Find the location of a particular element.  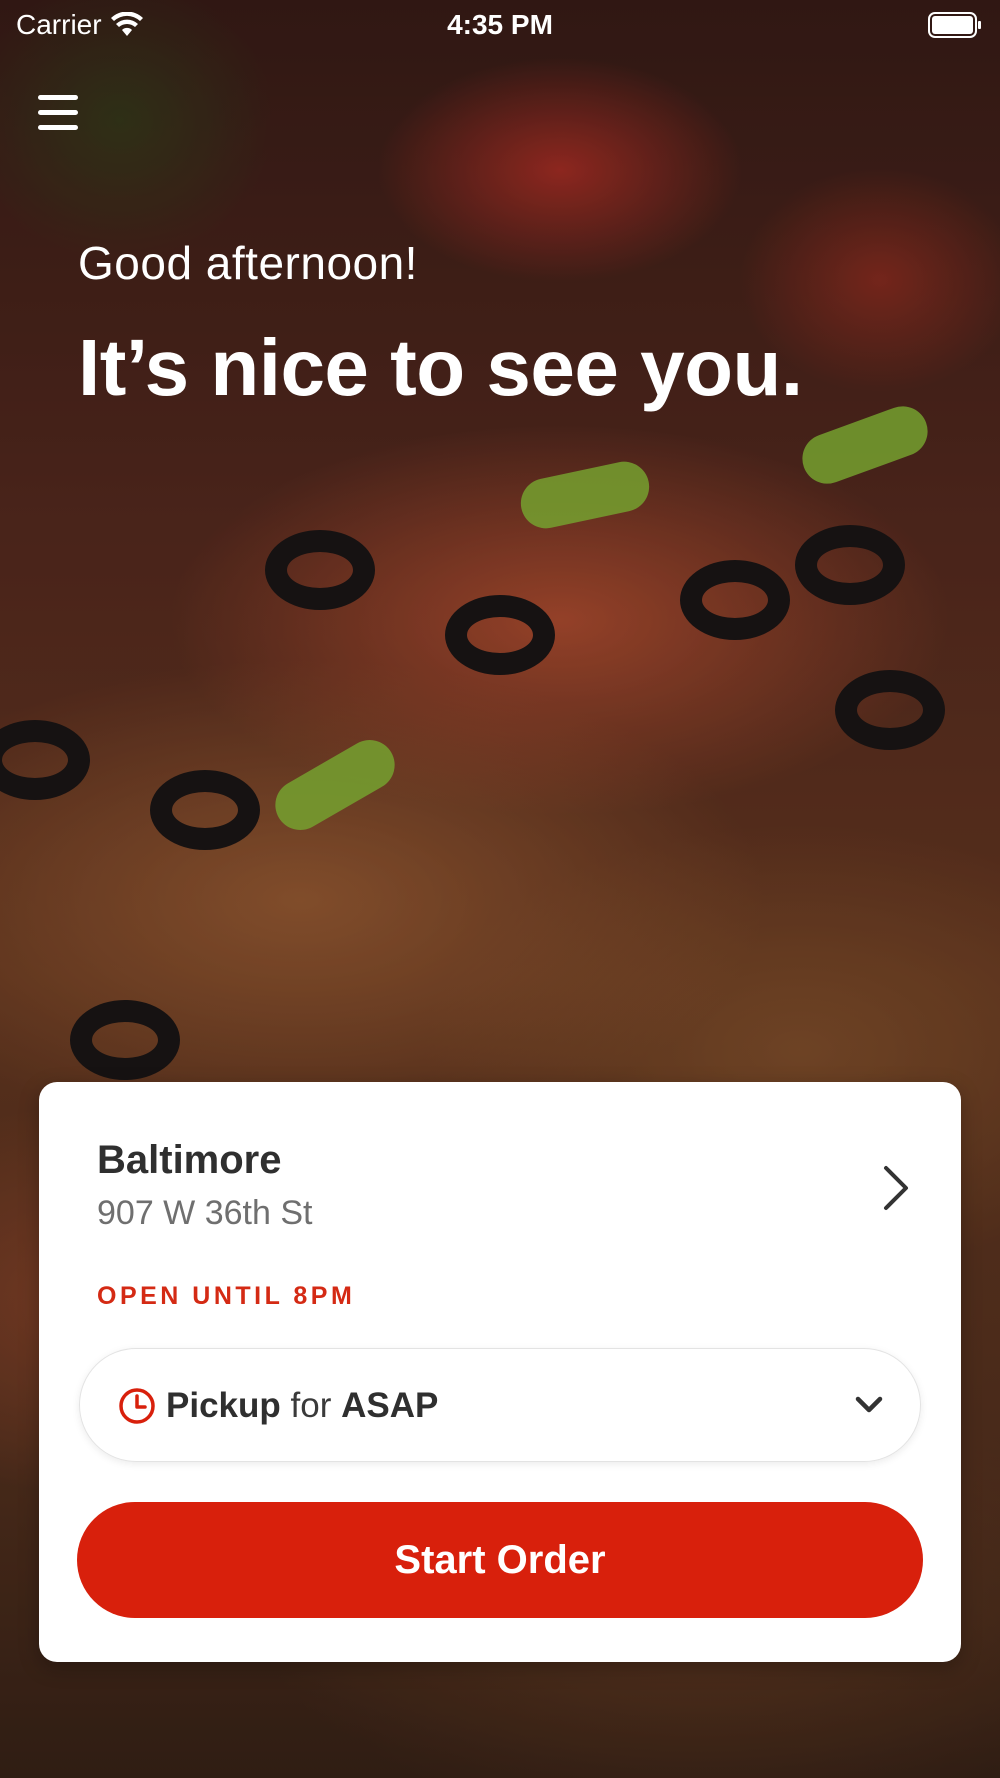

status-bar: Carrier 4:35 PM is located at coordinates (500, 25).